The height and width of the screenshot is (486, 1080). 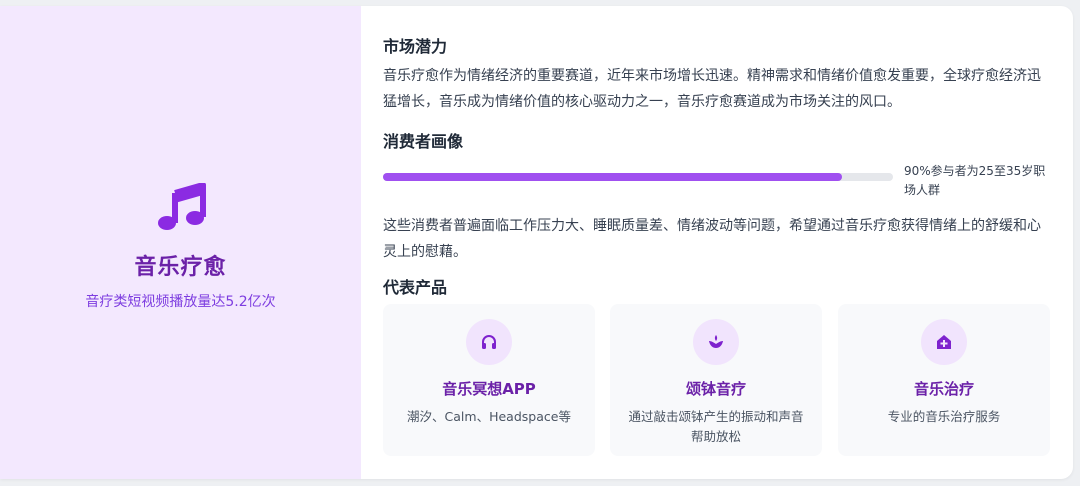 I want to click on consumer-progress-fill, so click(x=612, y=177).